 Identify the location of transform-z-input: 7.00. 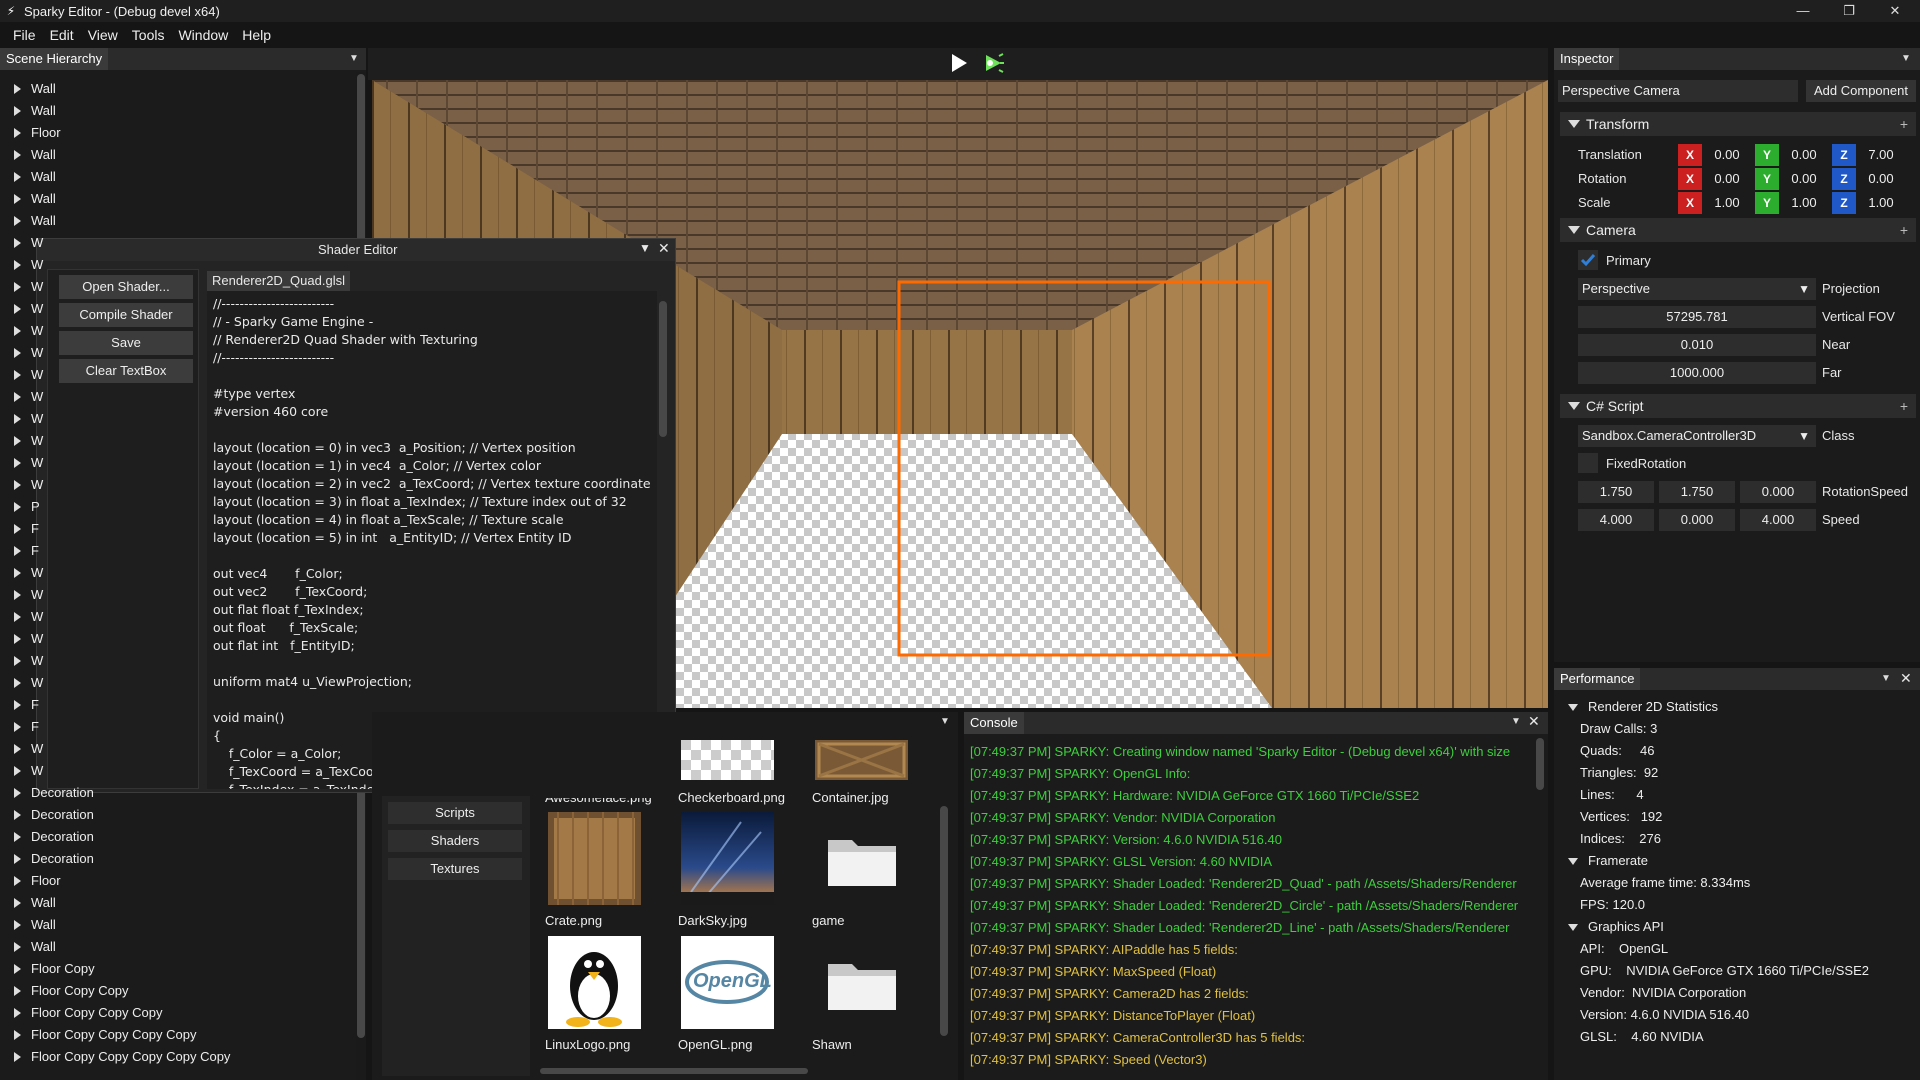
(1881, 155).